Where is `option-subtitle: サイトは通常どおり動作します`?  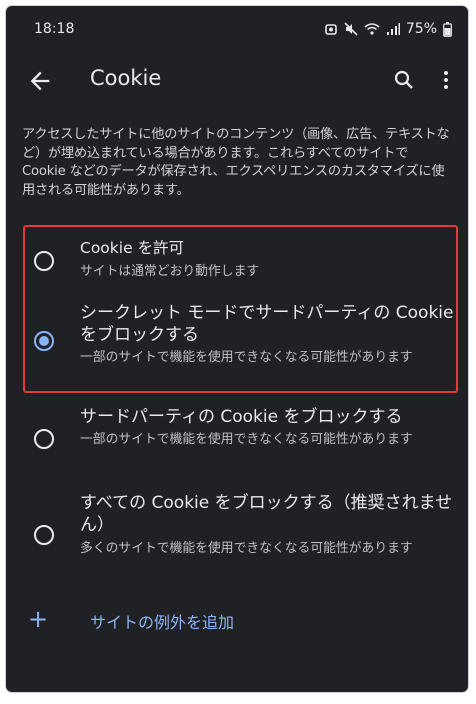
option-subtitle: サイトは通常どおり動作します is located at coordinates (170, 271).